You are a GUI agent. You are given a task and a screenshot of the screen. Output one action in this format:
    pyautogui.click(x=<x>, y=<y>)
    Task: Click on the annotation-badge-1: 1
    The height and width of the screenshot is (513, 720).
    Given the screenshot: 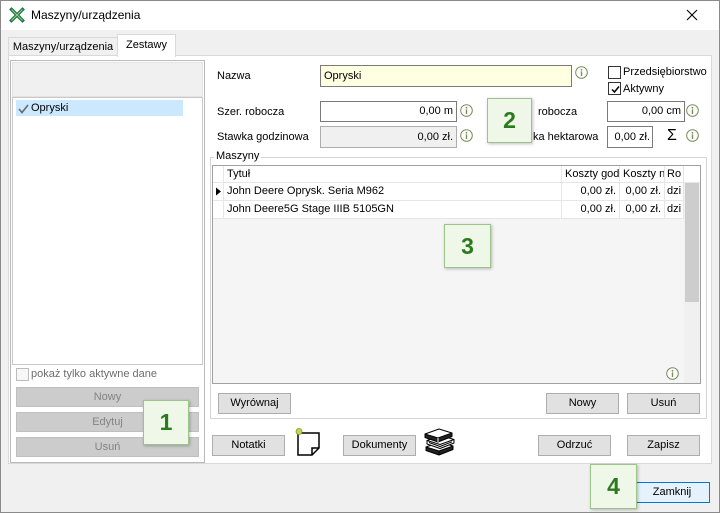 What is the action you would take?
    pyautogui.click(x=166, y=422)
    